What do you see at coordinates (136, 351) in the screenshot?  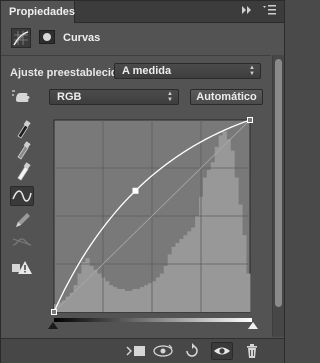 I see `clip-to-layer-icon` at bounding box center [136, 351].